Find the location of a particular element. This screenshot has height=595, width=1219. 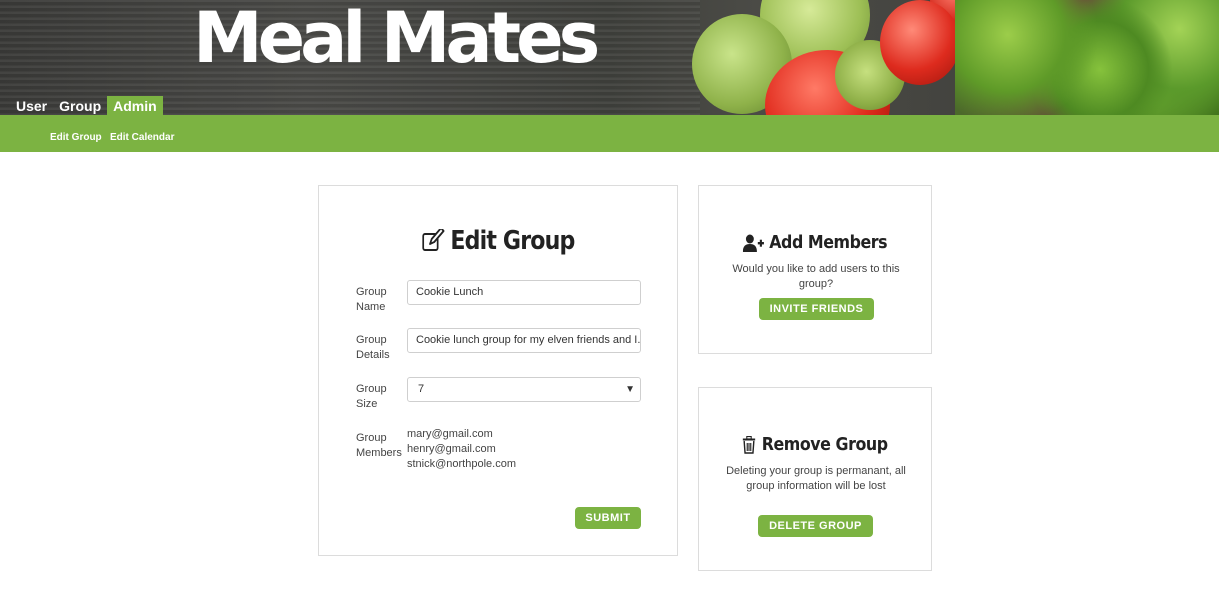

remove-group-title: Remove Group is located at coordinates (824, 444).